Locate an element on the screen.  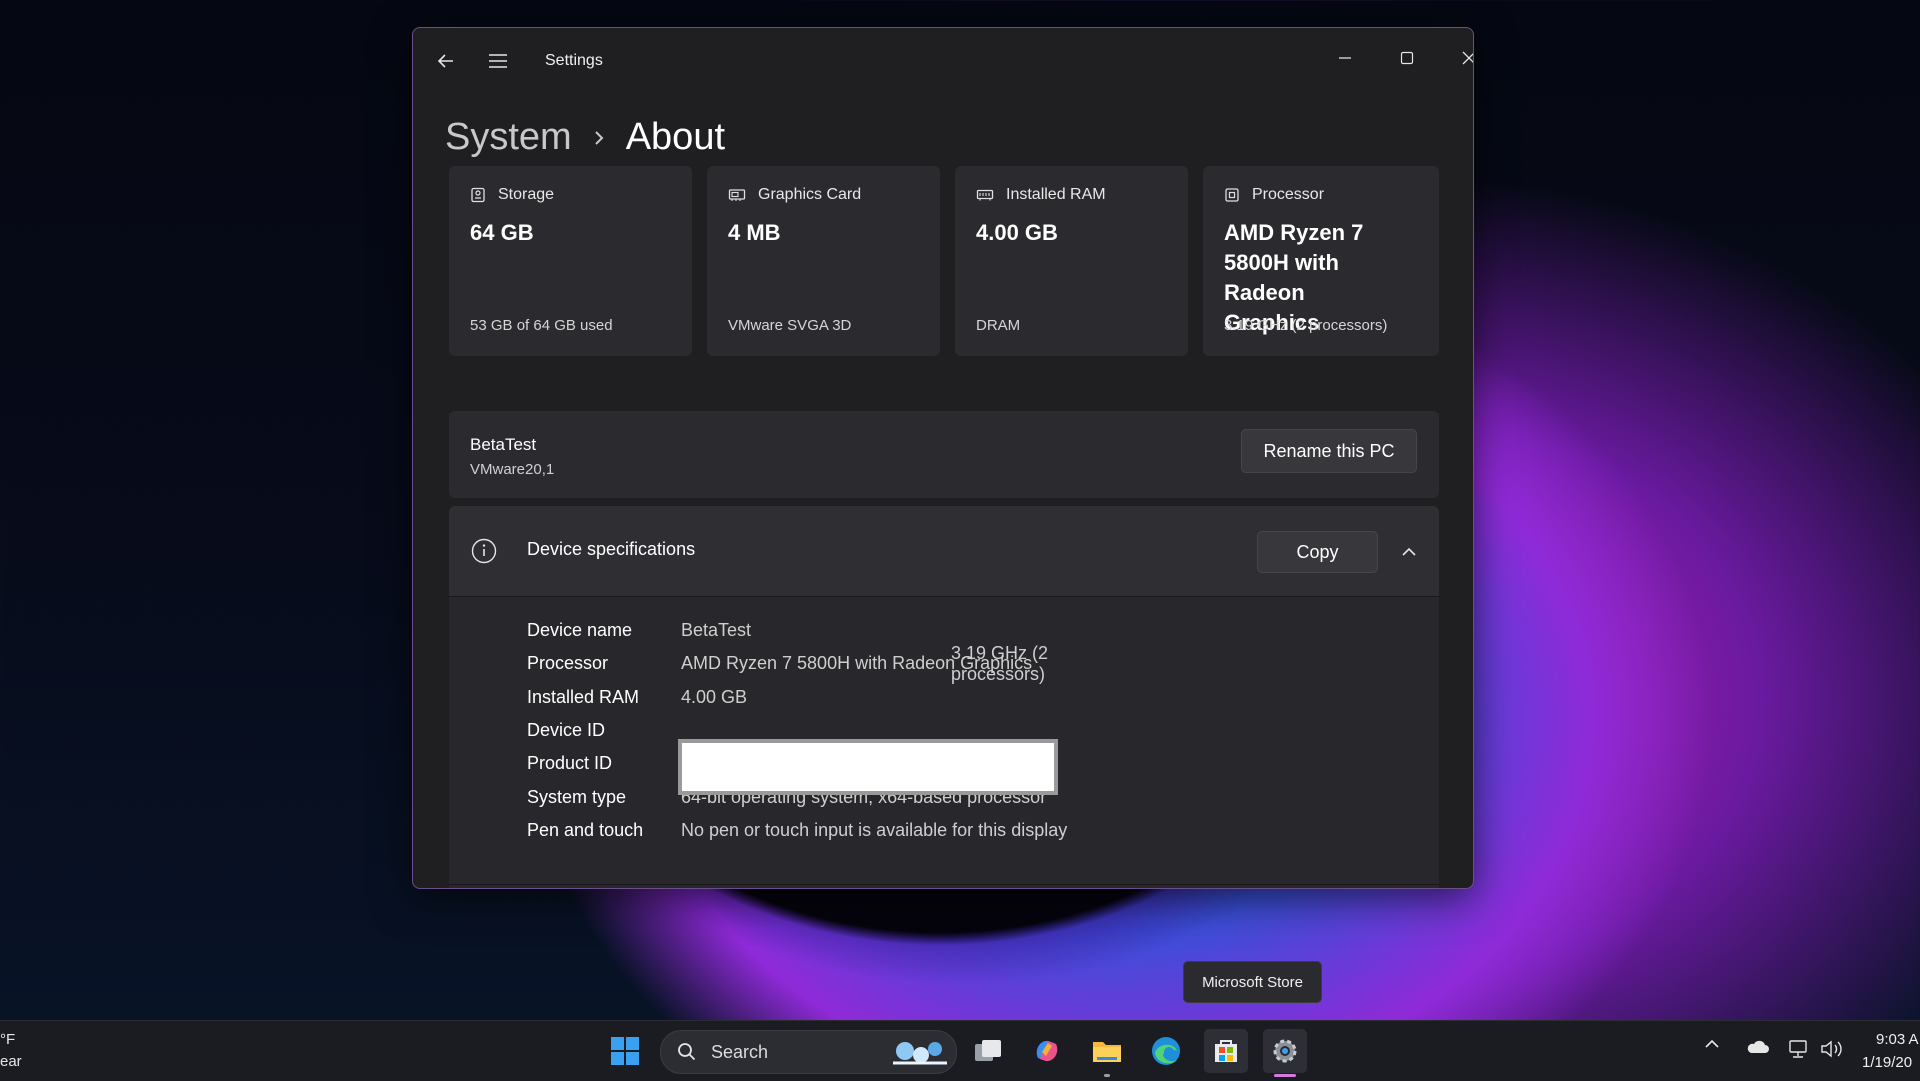
pc-name-panel: BetaTest VMware20,1 Rename this PC is located at coordinates (944, 454).